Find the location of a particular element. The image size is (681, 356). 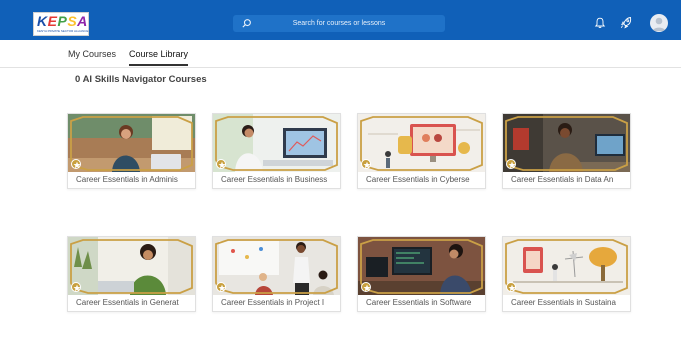

course-card: Career Essentials in Software is located at coordinates (421, 274).